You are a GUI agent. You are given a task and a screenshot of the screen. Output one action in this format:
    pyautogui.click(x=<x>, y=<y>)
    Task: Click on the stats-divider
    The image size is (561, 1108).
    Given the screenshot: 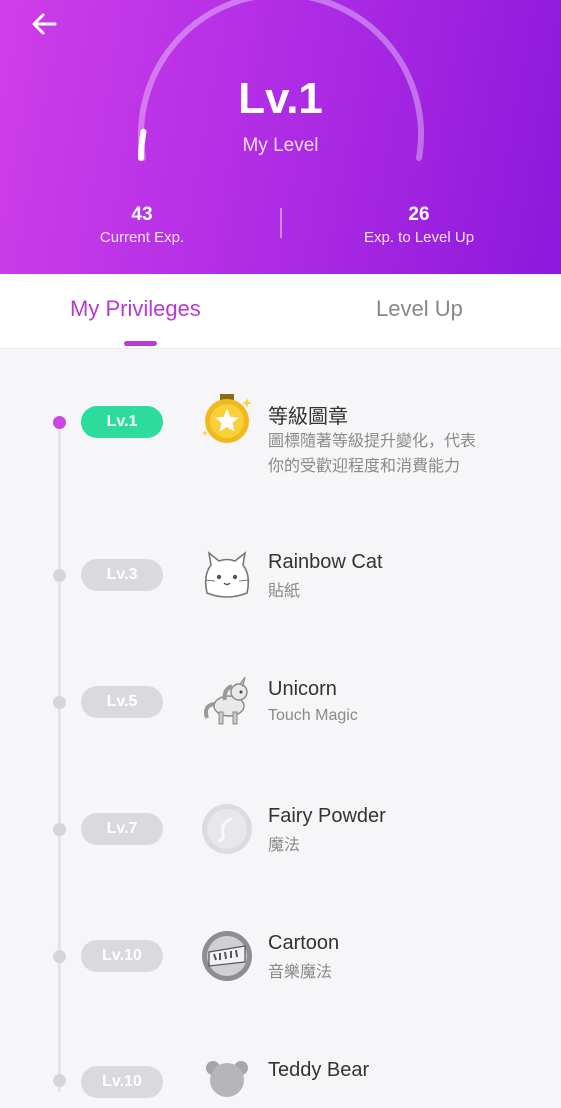 What is the action you would take?
    pyautogui.click(x=281, y=223)
    